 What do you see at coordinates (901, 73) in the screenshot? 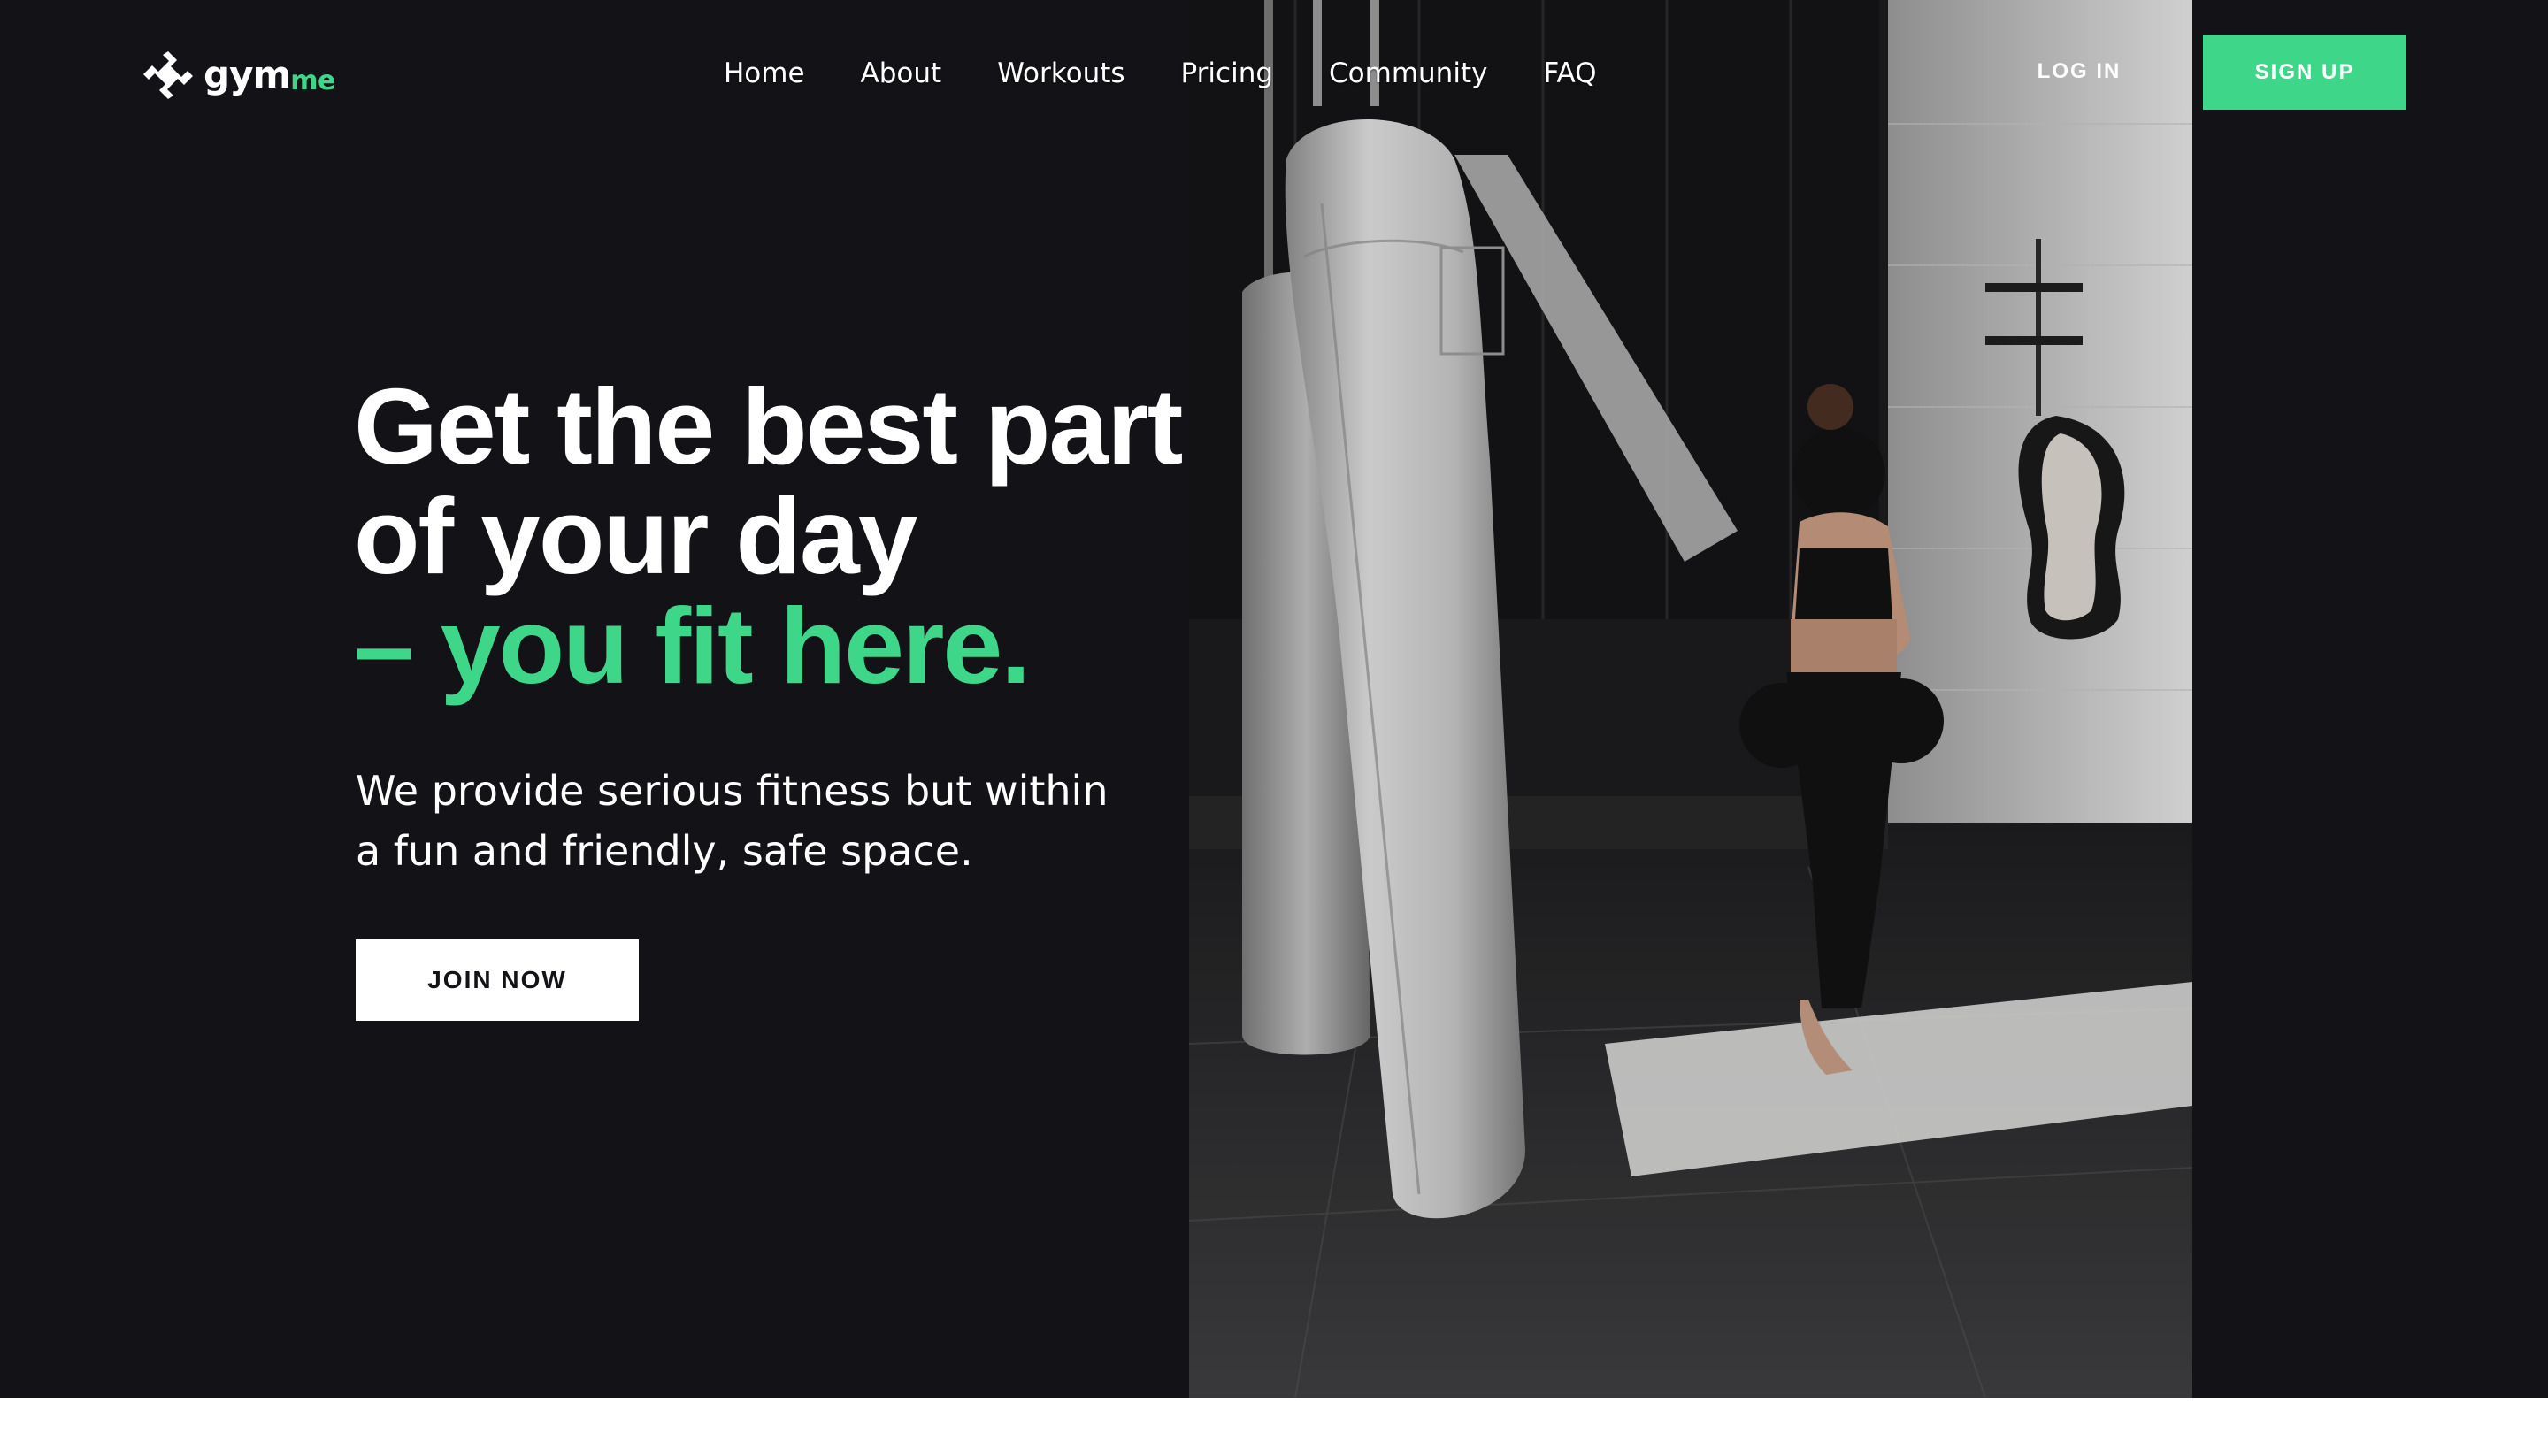
I see `nav-item-about: About` at bounding box center [901, 73].